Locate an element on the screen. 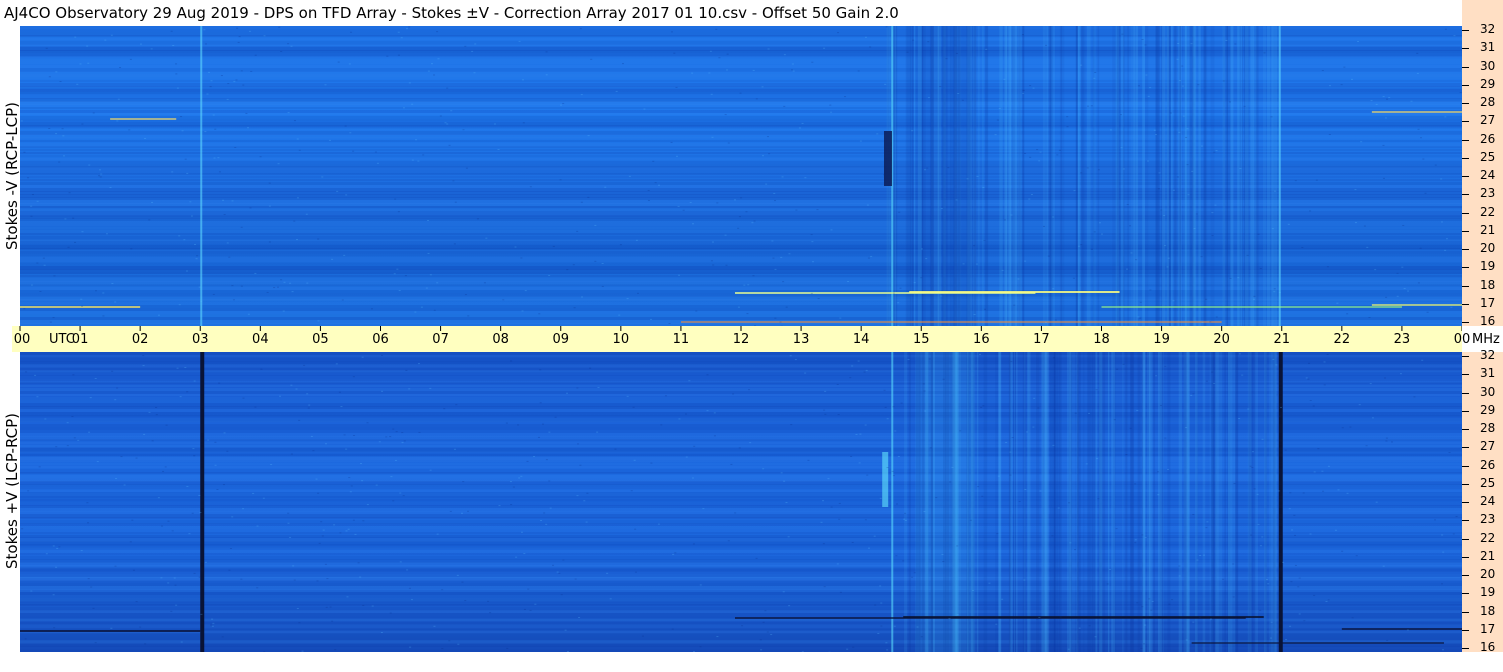 The width and height of the screenshot is (1503, 672). freq-tick-label: 29 is located at coordinates (1488, 83).